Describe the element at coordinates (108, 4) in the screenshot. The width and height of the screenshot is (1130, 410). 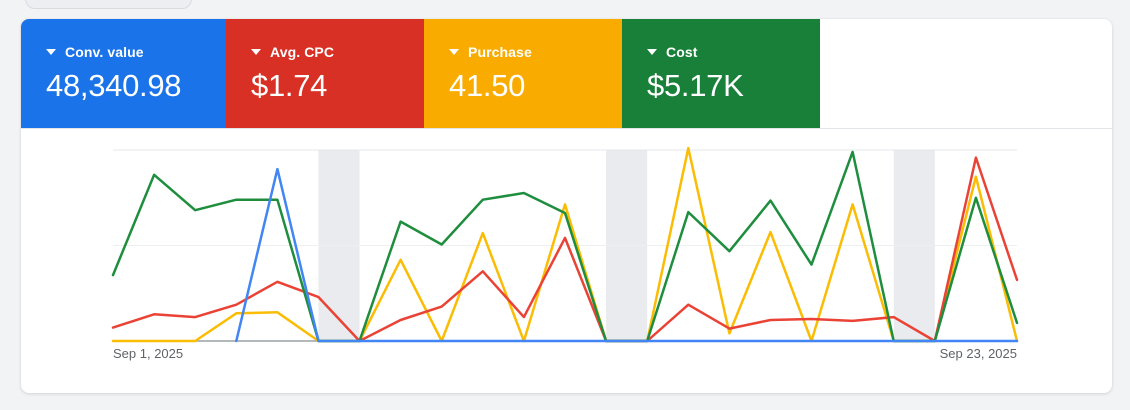
I see `cut-off-tab` at that location.